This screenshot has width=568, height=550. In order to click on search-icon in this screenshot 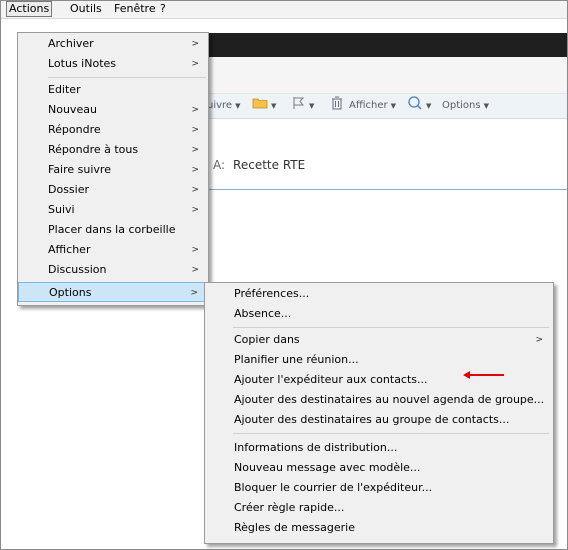, I will do `click(415, 106)`.